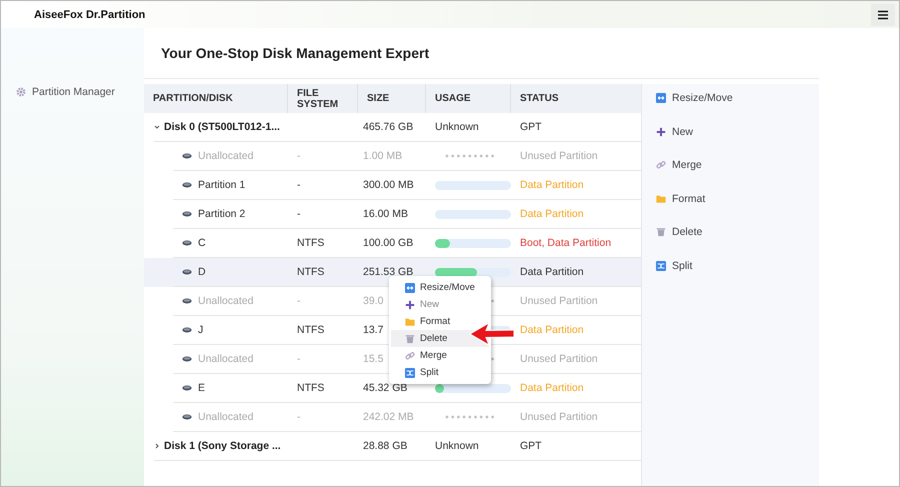 Image resolution: width=900 pixels, height=487 pixels. I want to click on column-header: USAGE, so click(453, 98).